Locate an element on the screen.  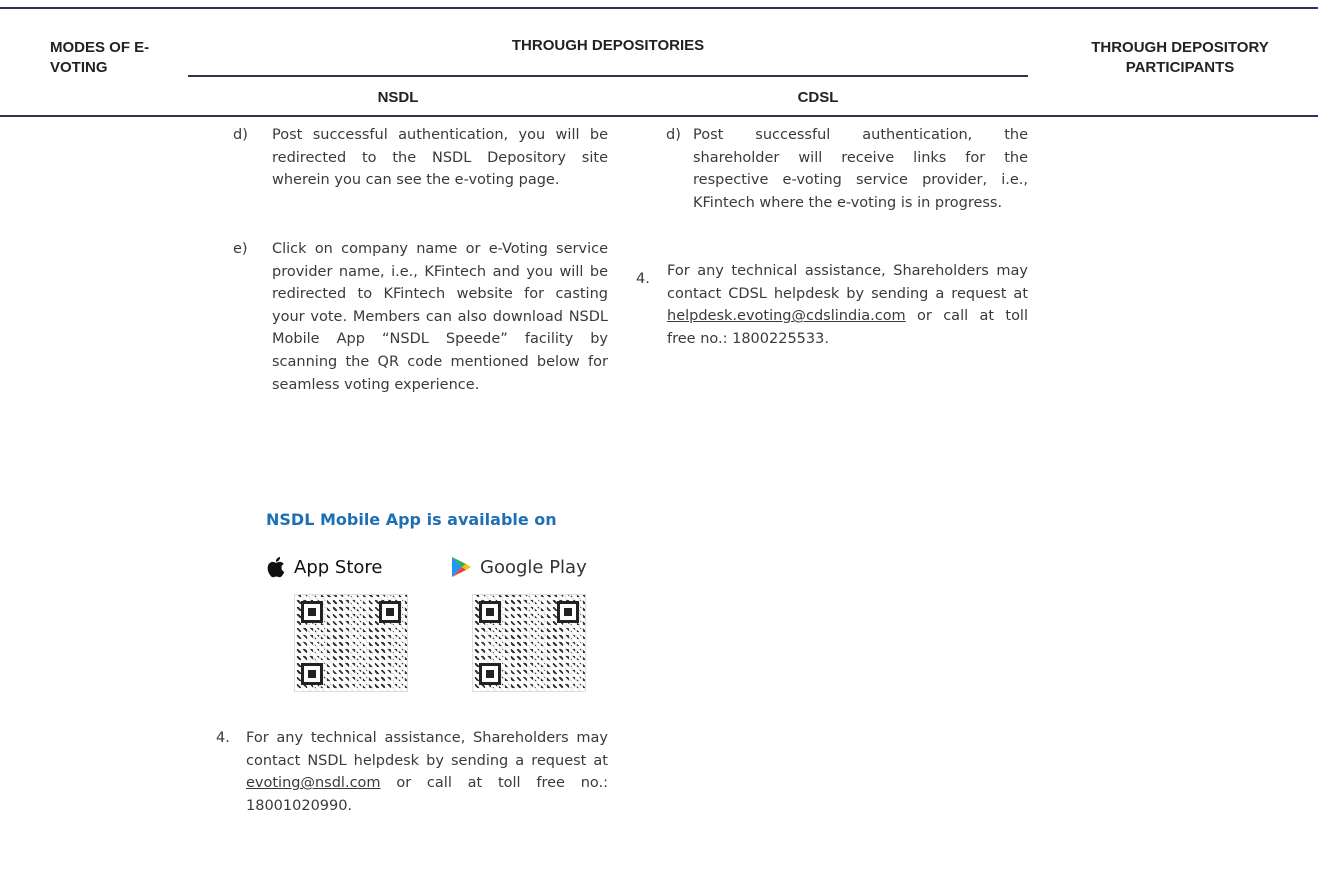
app-store-qr-code is located at coordinates (351, 643).